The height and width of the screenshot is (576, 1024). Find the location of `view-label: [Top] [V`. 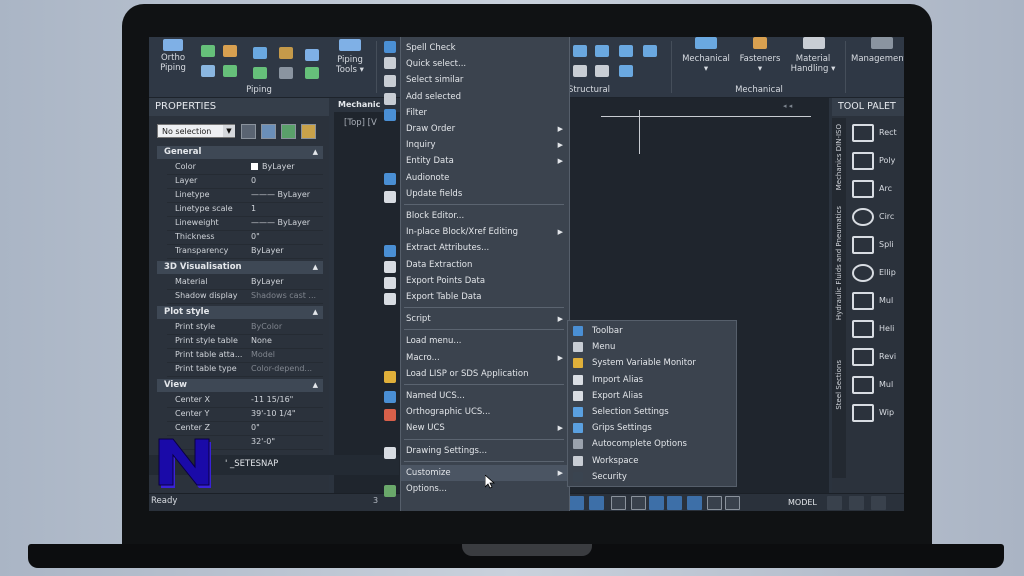

view-label: [Top] [V is located at coordinates (360, 123).